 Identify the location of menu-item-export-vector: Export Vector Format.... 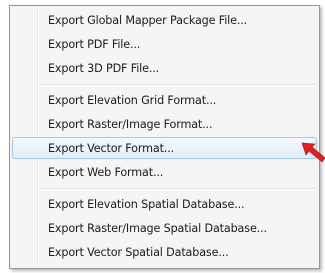
(164, 148).